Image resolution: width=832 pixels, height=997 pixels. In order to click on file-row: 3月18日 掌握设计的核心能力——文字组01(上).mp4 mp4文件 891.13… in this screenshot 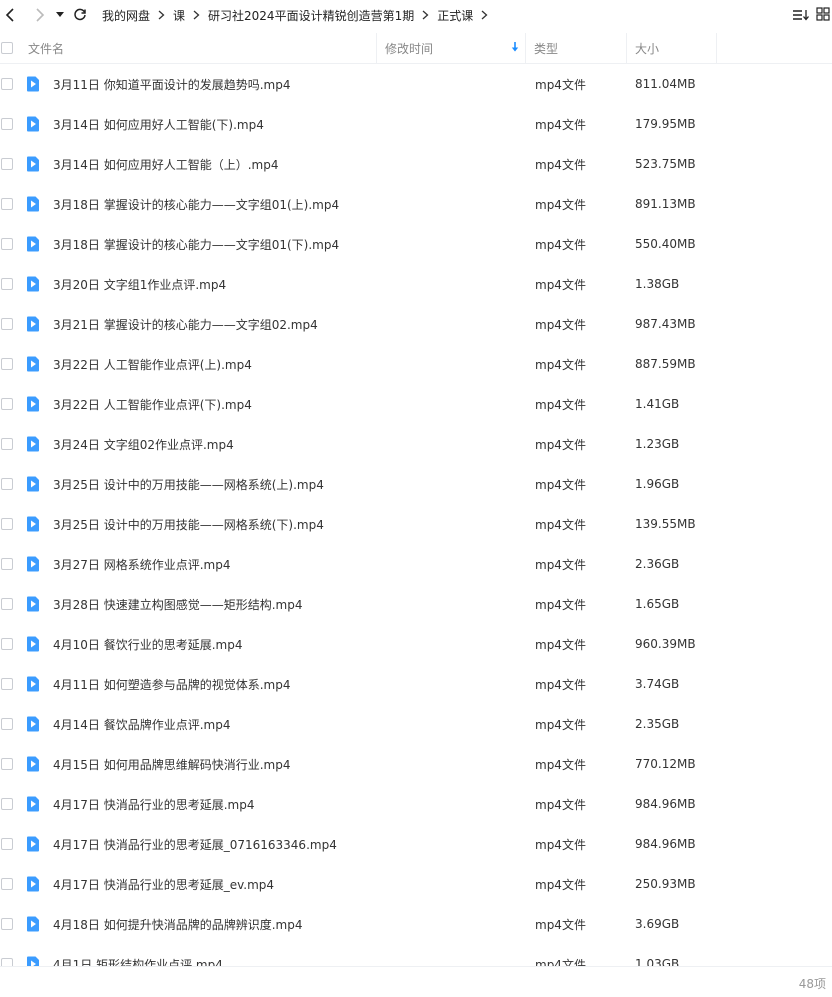, I will do `click(416, 204)`.